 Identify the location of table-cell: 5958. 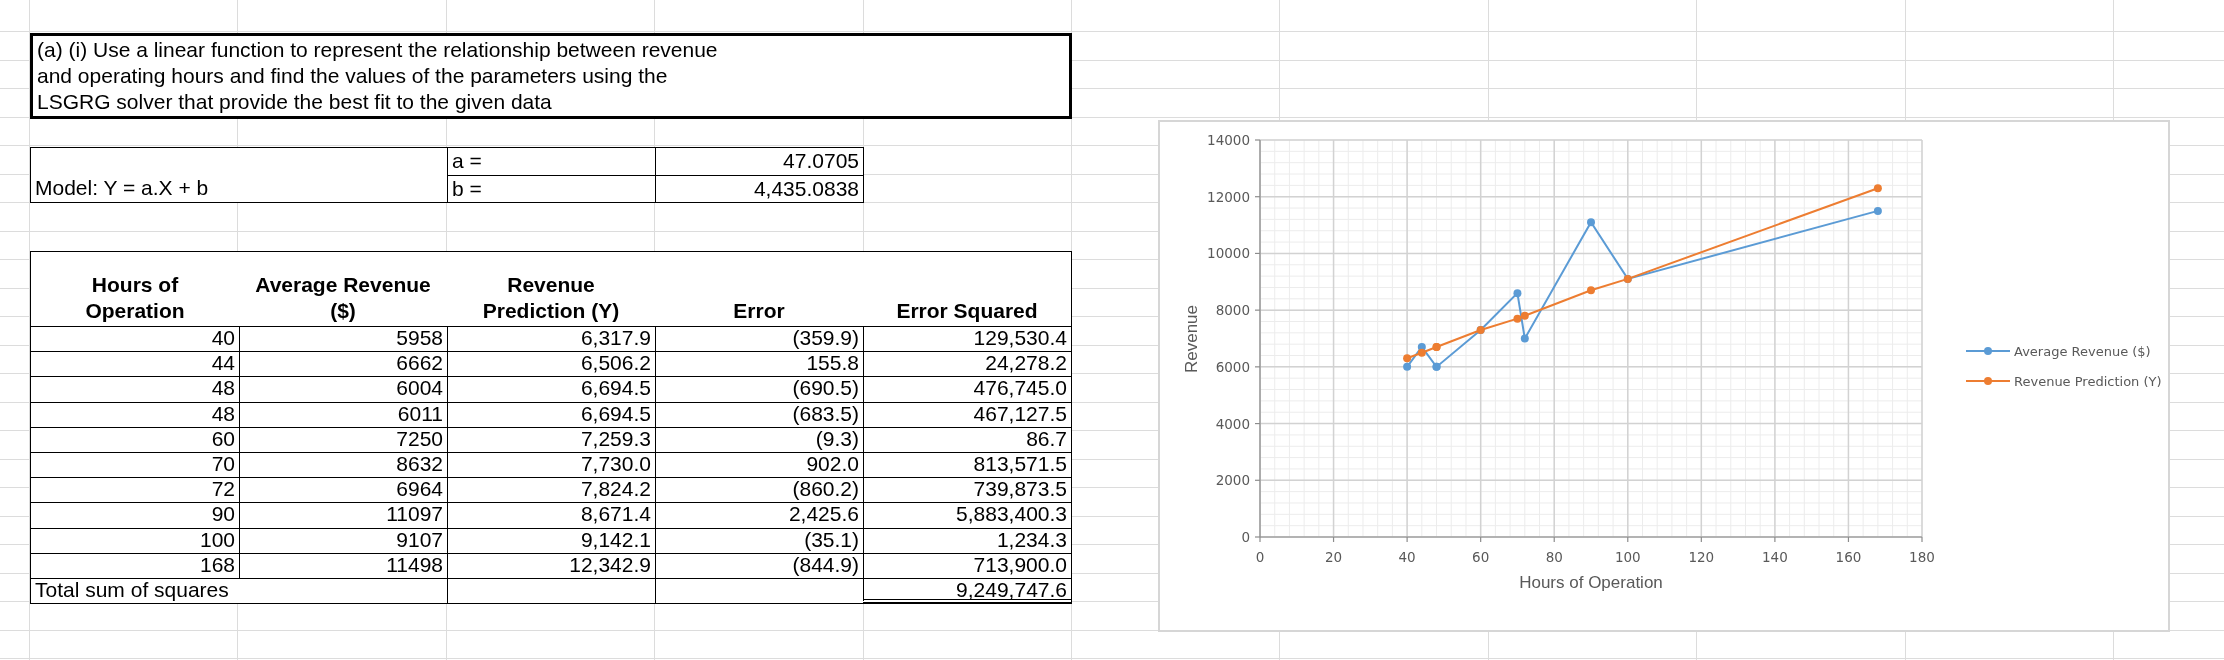
(343, 339).